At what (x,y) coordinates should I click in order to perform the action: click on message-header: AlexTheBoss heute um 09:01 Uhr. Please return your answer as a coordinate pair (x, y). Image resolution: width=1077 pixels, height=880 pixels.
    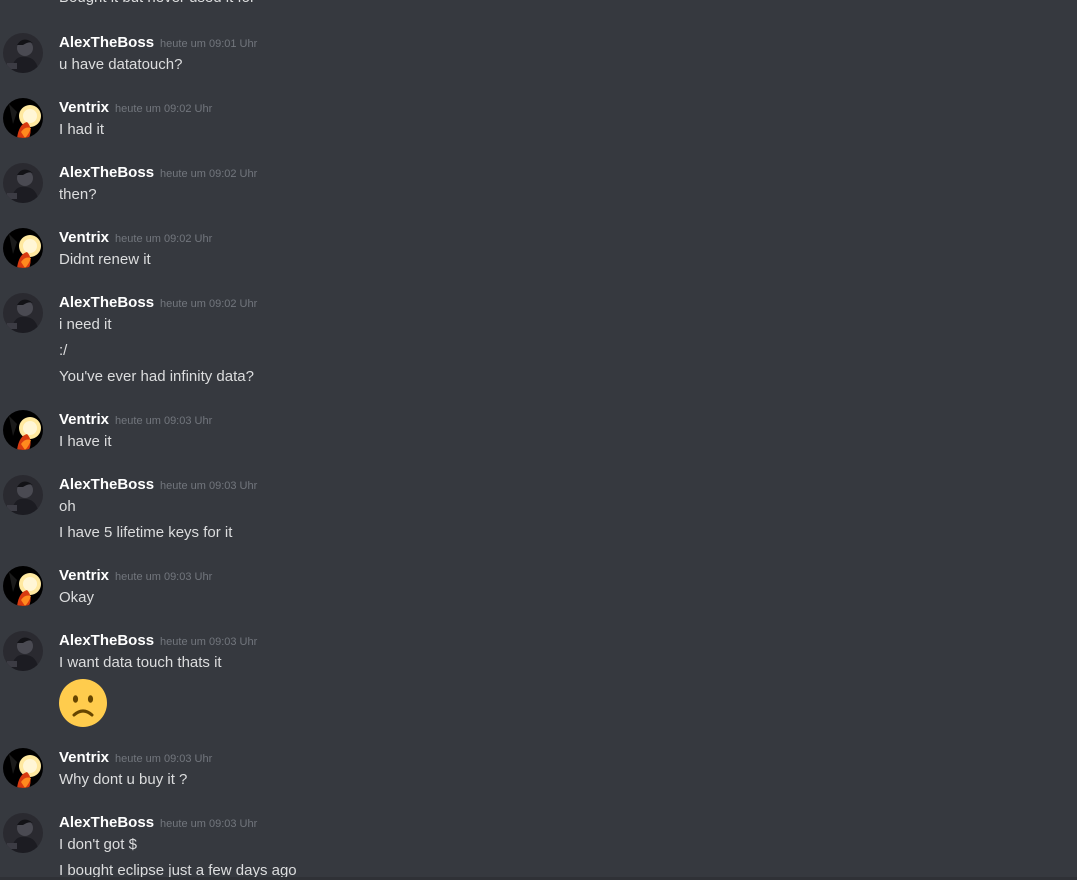
    Looking at the image, I should click on (158, 43).